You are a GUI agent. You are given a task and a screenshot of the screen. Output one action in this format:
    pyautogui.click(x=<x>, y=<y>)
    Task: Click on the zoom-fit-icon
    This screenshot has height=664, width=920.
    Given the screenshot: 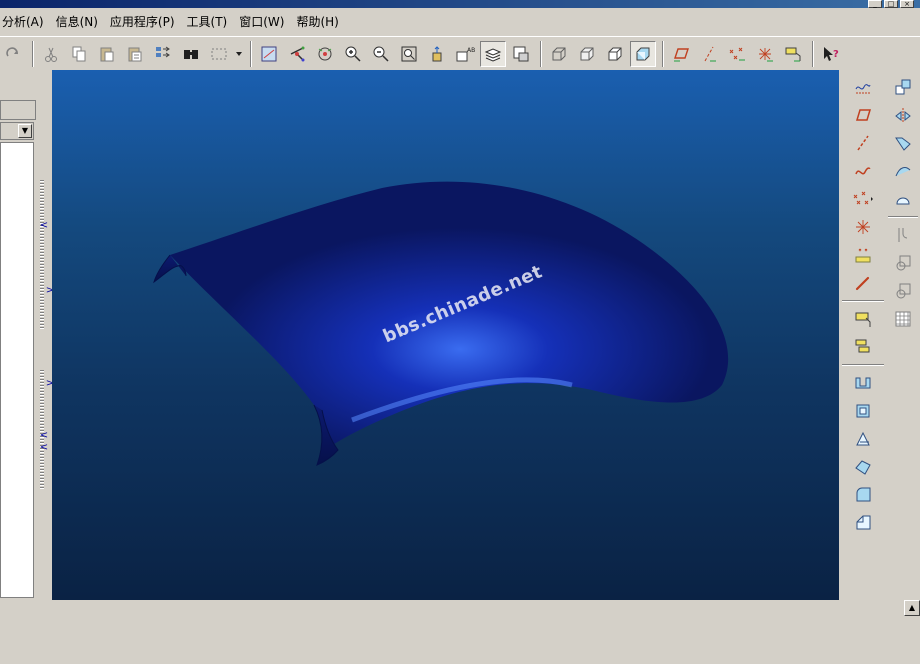 What is the action you would take?
    pyautogui.click(x=409, y=54)
    